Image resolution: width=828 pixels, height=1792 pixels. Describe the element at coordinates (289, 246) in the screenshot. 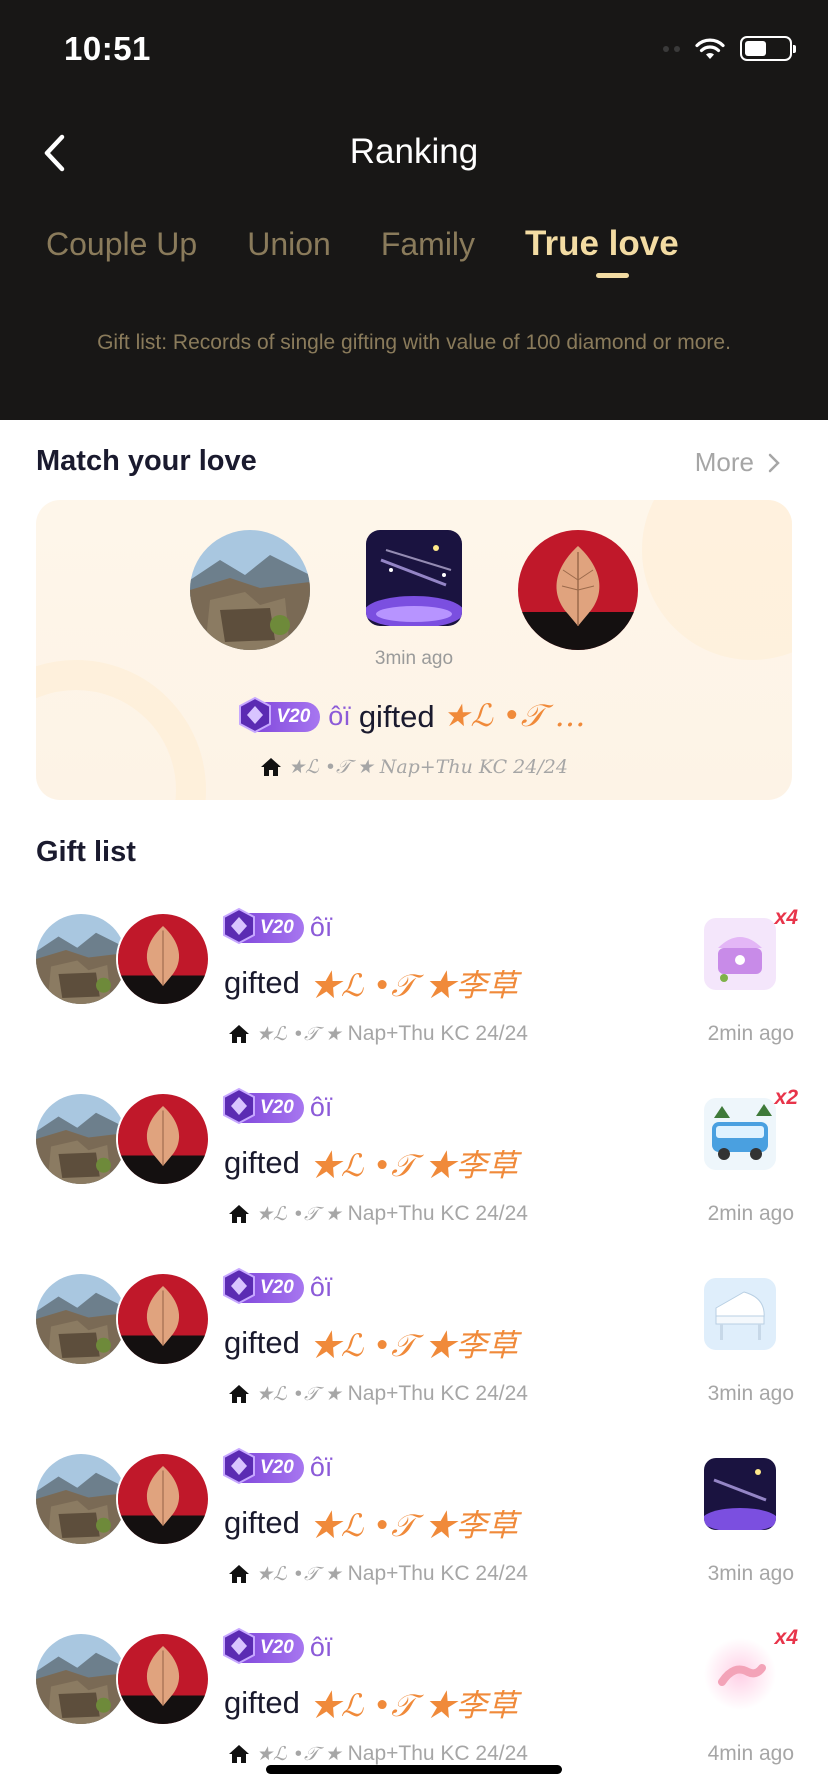

I see `tab-union: Union` at that location.